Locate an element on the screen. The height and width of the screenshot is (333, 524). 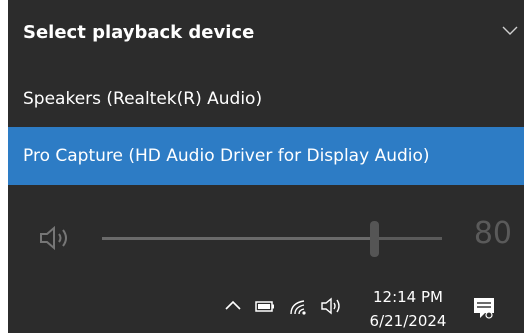
volume-slider-fill is located at coordinates (238, 238).